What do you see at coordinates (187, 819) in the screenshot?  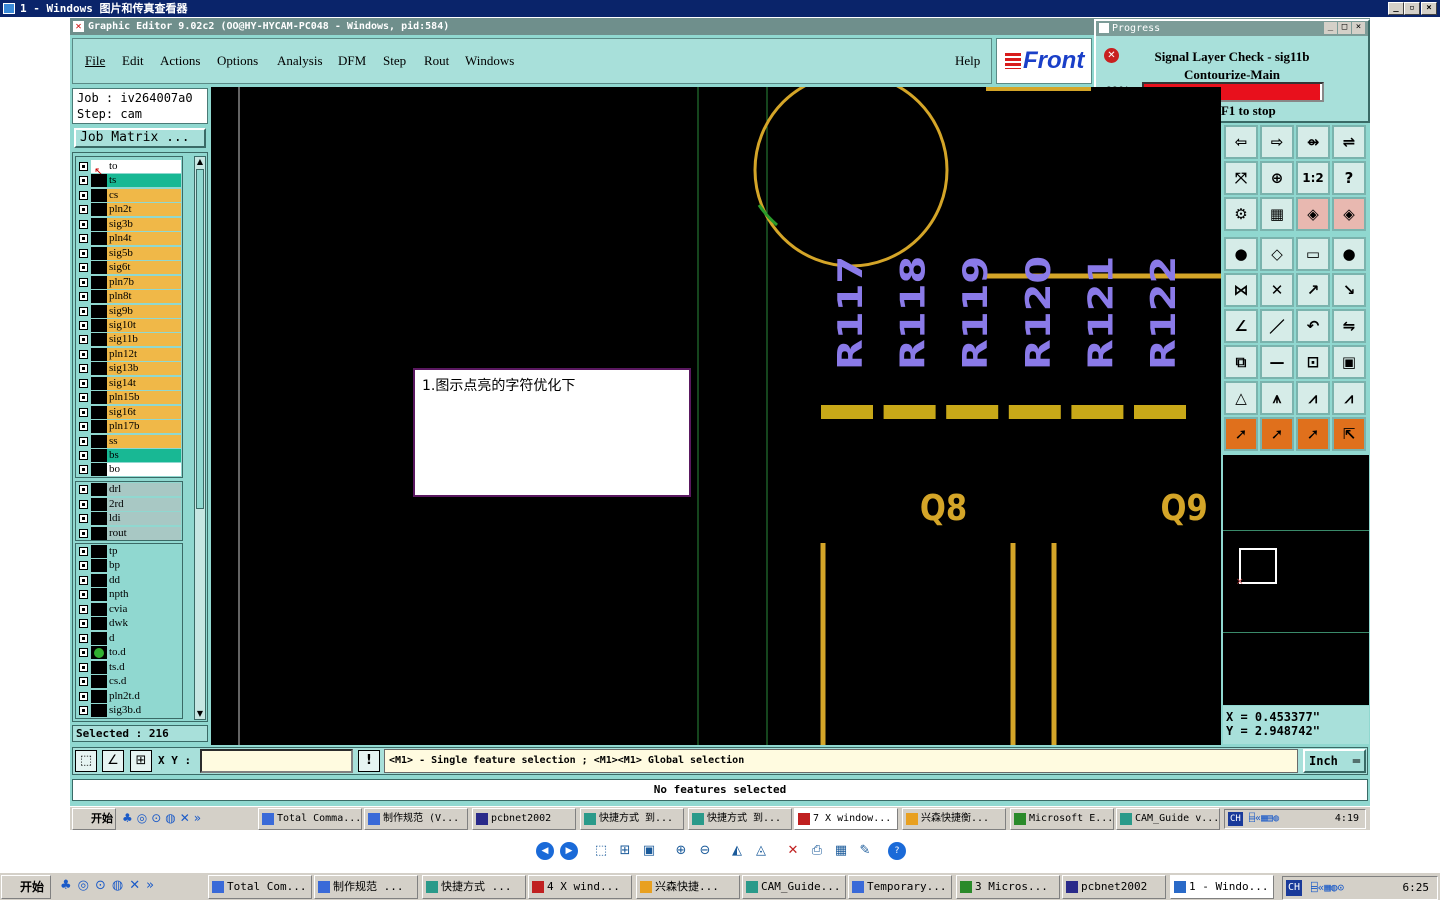 I see `inner-quick-launch: ♣◎⊙◍✕»` at bounding box center [187, 819].